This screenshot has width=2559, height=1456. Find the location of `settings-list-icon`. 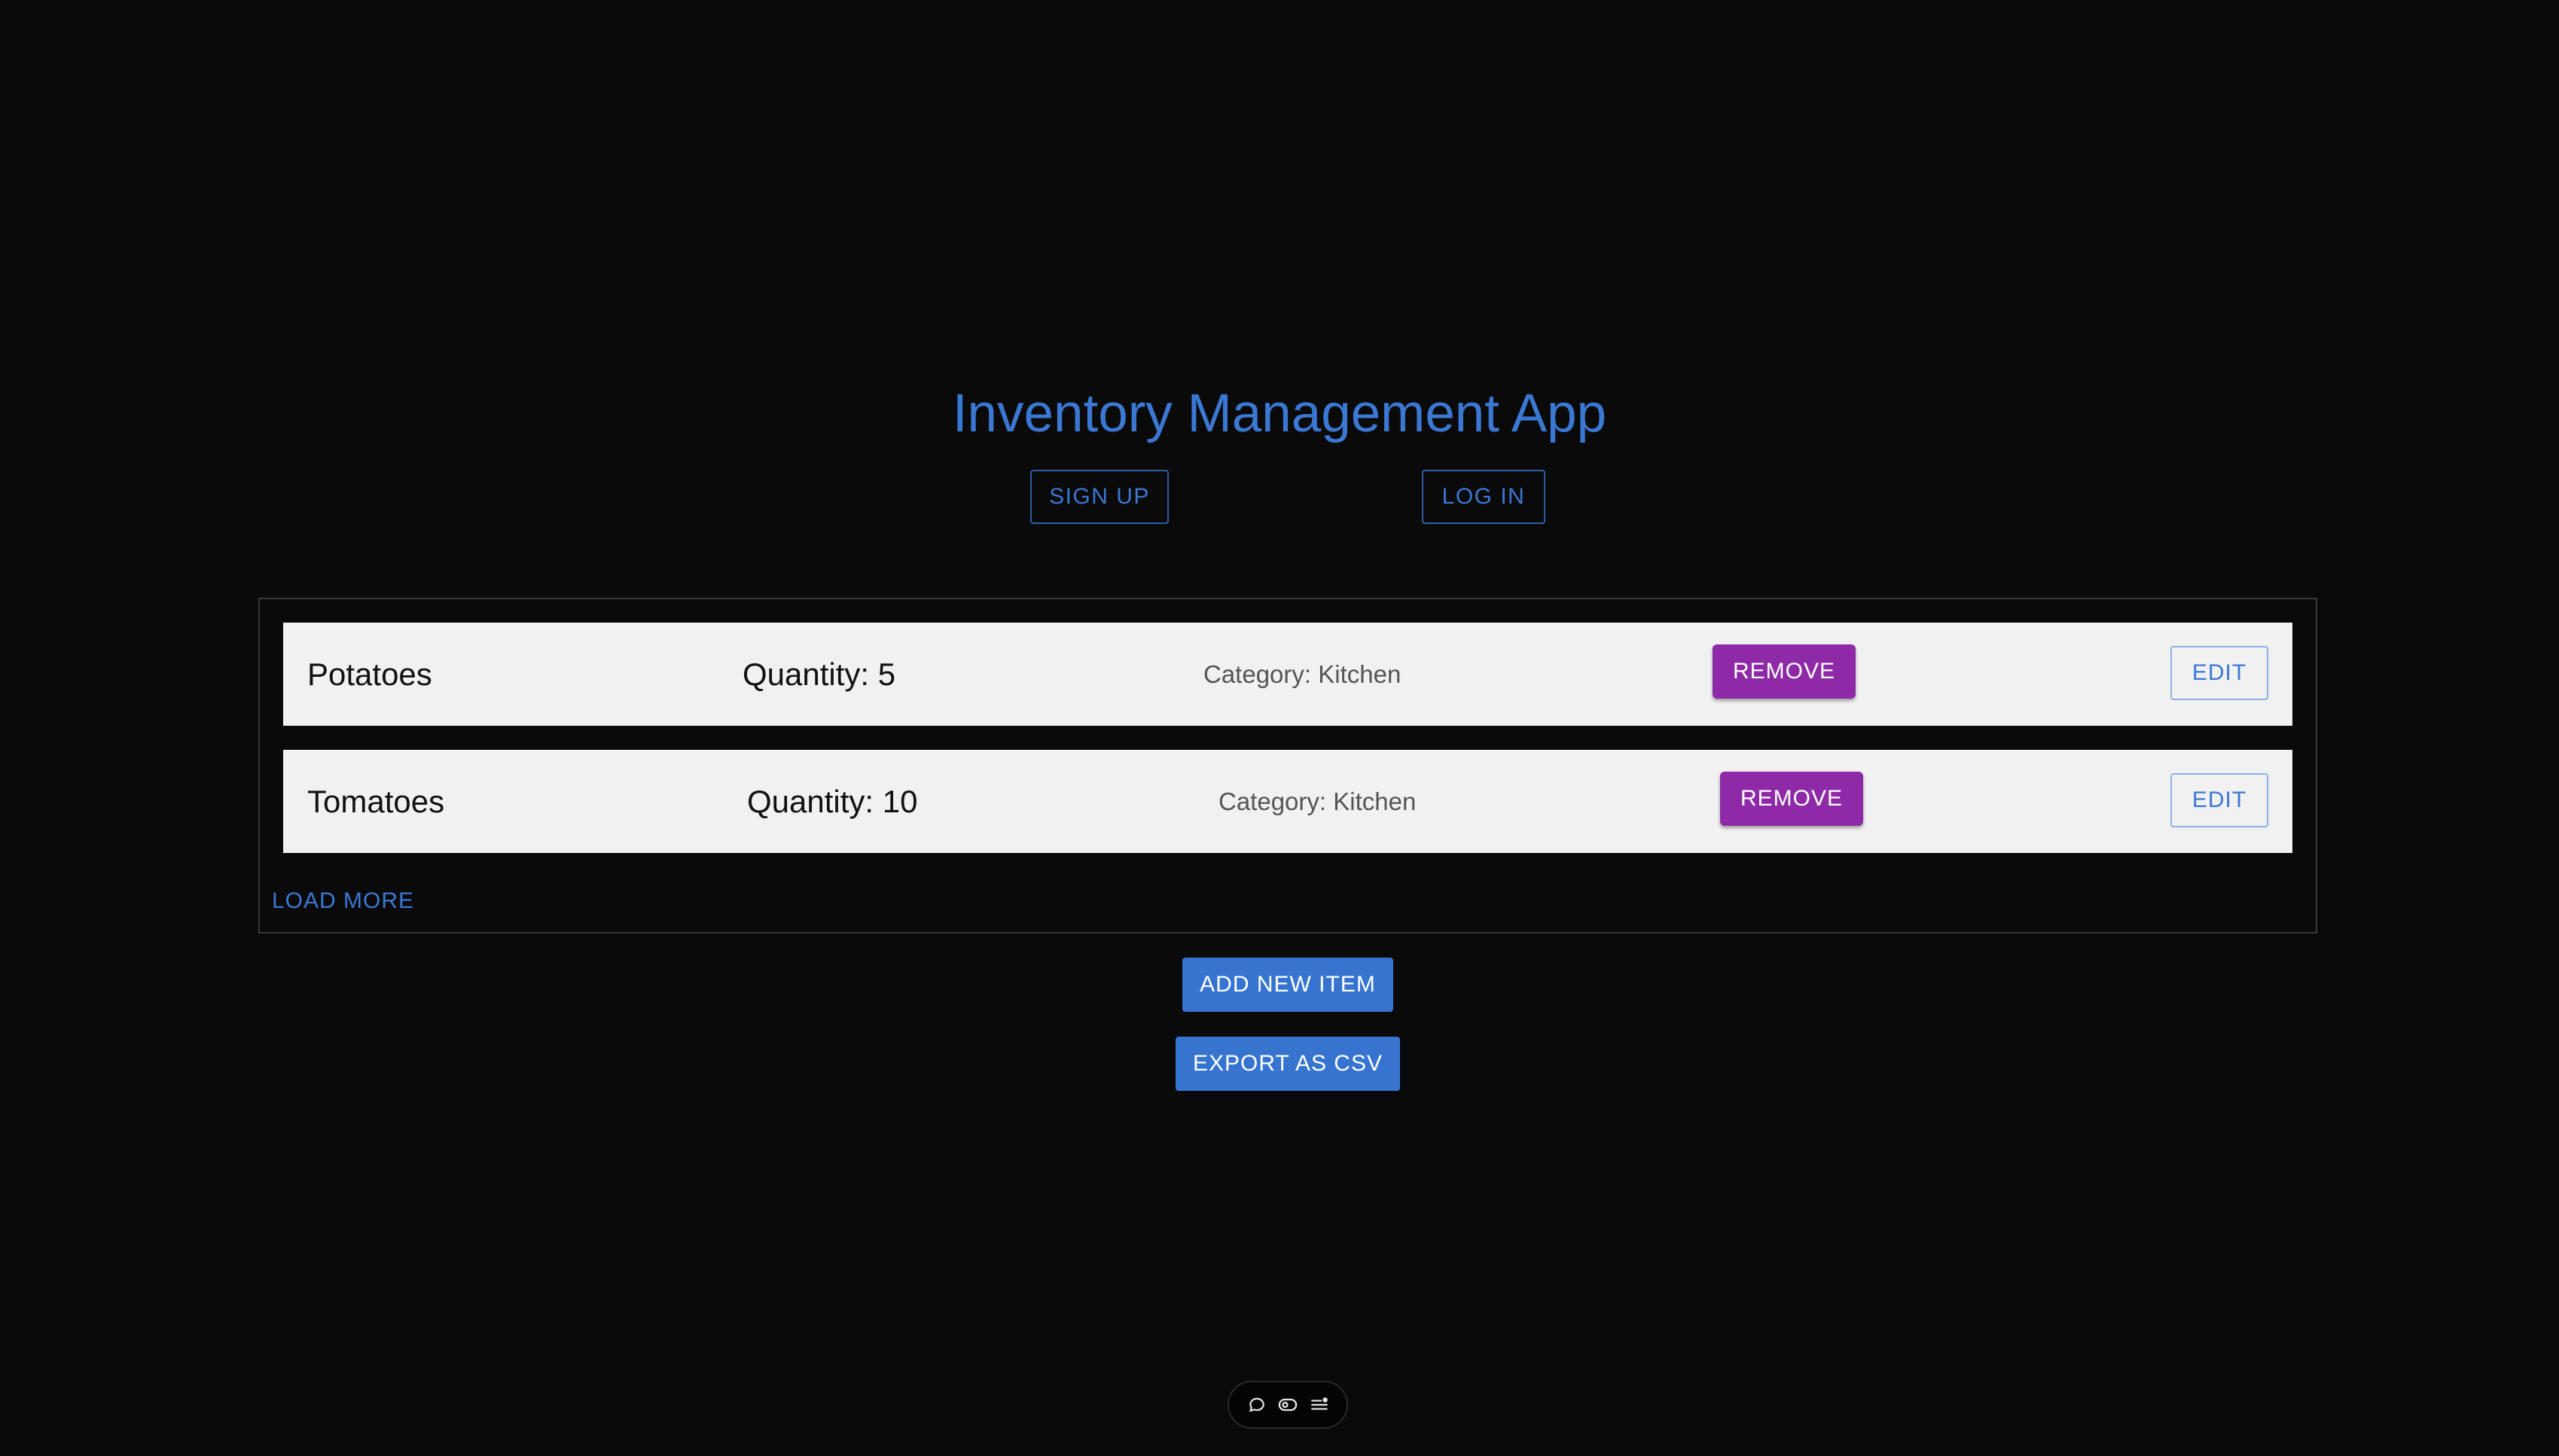

settings-list-icon is located at coordinates (1319, 1405).